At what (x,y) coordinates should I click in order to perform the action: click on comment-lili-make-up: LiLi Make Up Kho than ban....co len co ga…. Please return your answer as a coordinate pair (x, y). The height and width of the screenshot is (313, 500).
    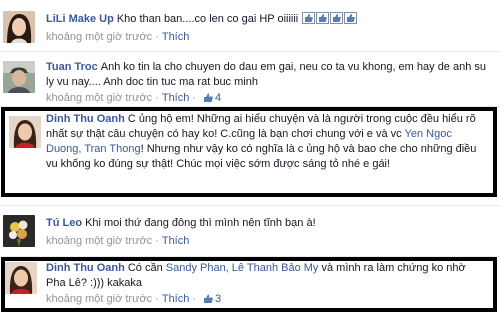
    Looking at the image, I should click on (250, 23).